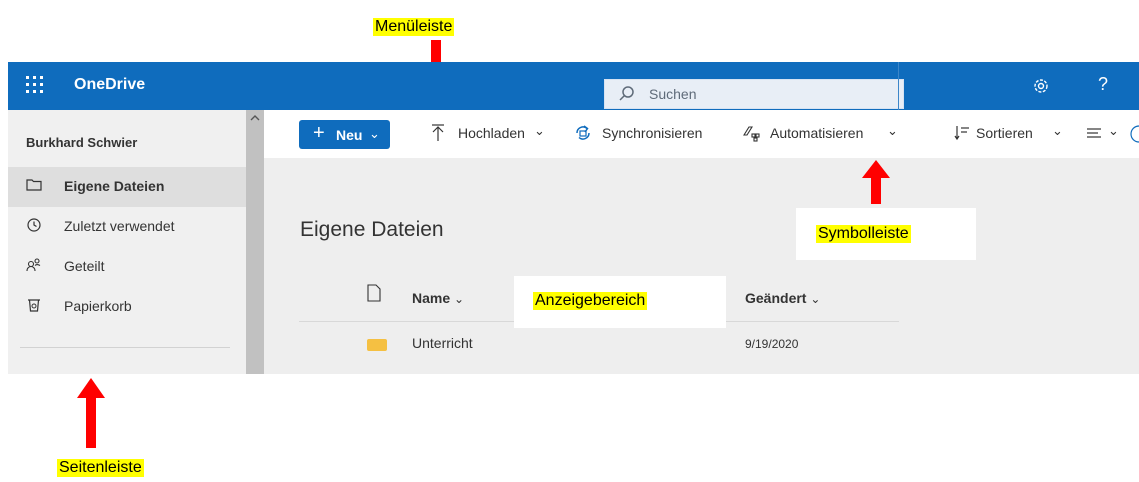  What do you see at coordinates (374, 293) in the screenshot?
I see `file-type-icon` at bounding box center [374, 293].